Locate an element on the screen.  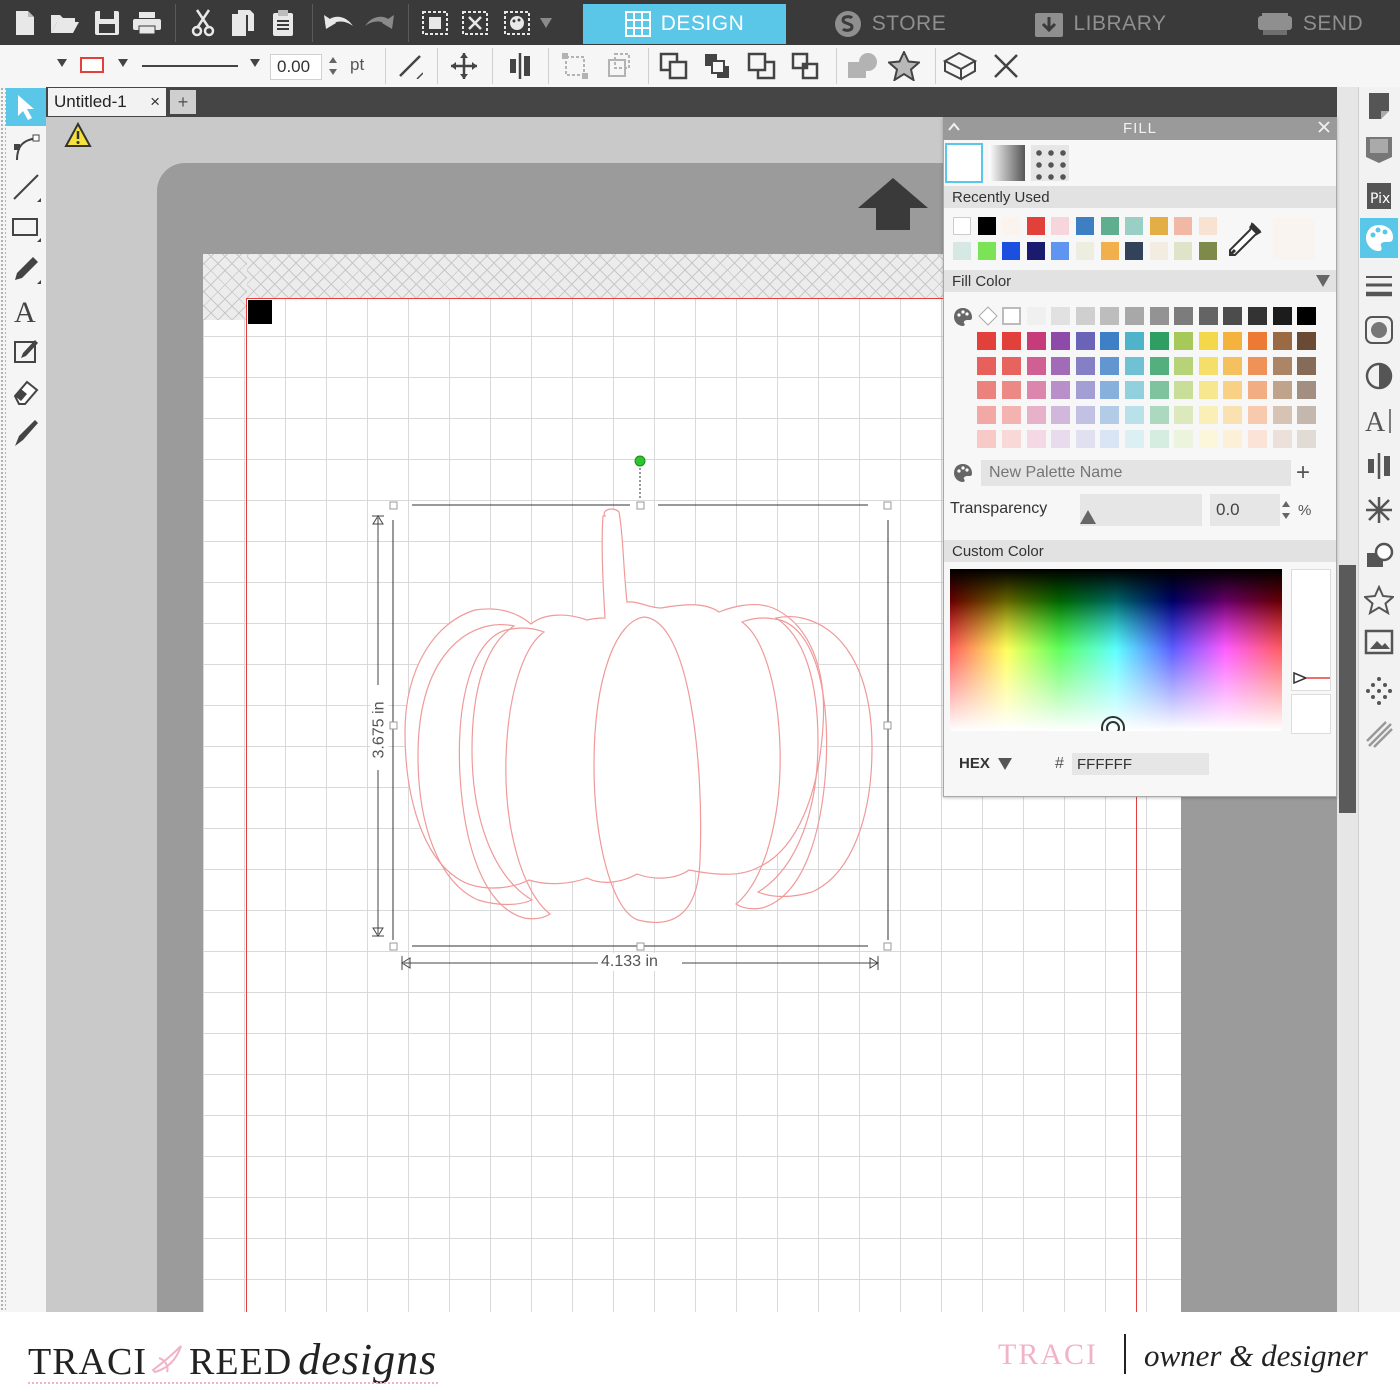
line-corner-style-icon is located at coordinates (410, 66).